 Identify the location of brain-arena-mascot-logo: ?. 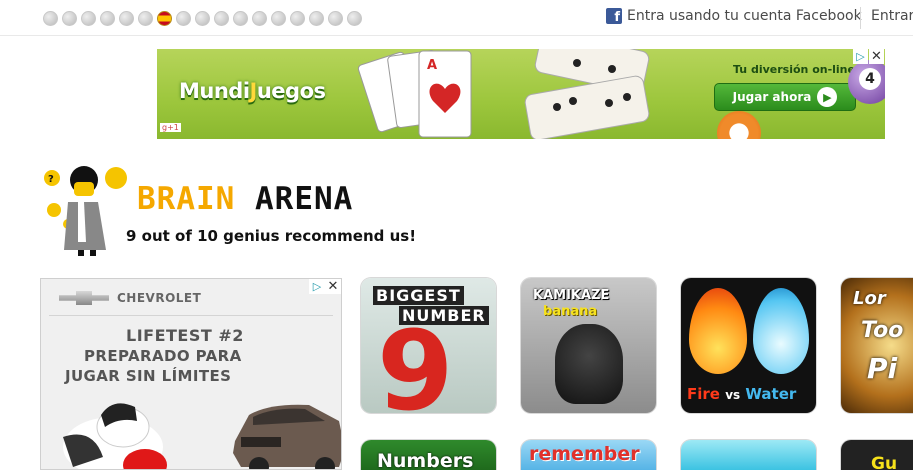
(85, 211).